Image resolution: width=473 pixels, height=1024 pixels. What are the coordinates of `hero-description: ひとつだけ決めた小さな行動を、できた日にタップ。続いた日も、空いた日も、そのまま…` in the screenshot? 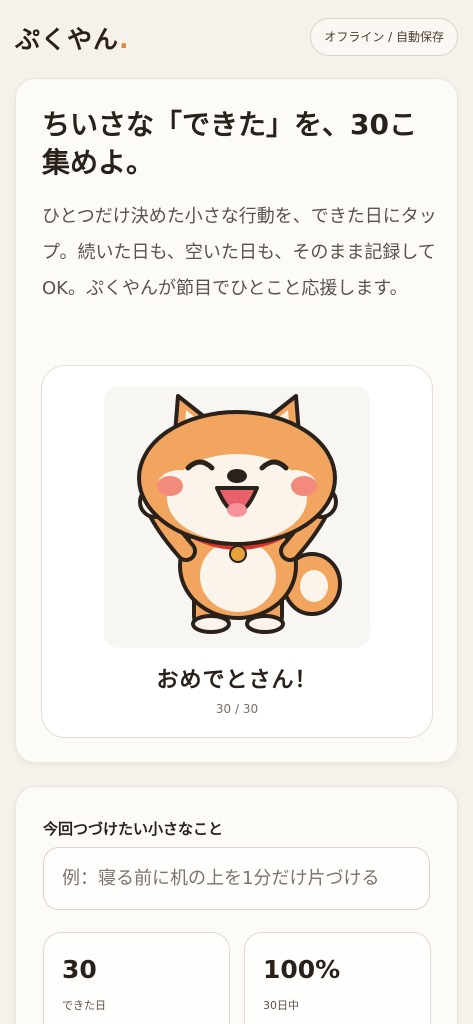 It's located at (239, 252).